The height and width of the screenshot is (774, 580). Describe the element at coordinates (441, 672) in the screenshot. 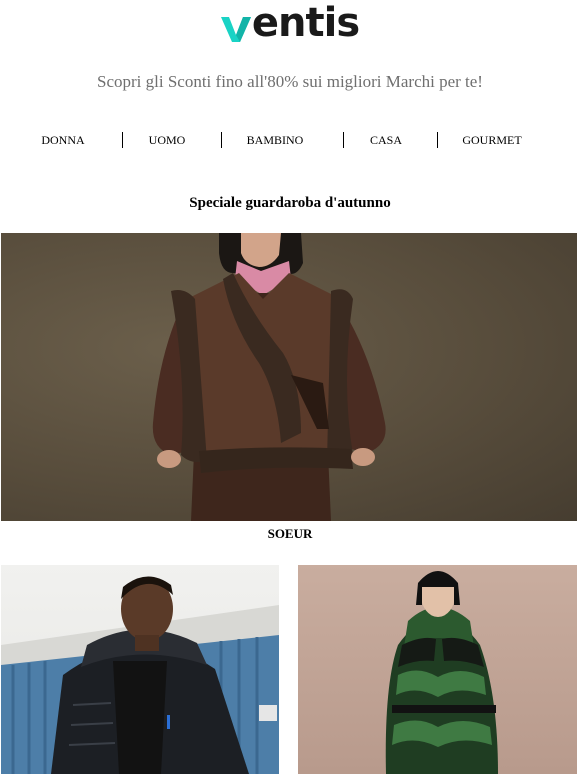

I see `woman-green-coat-illustration` at that location.